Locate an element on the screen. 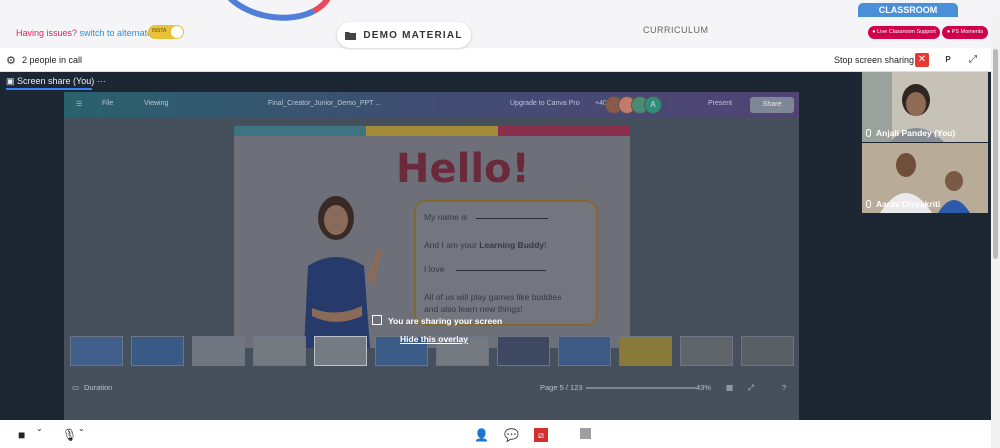 This screenshot has height=448, width=1000. slide-line-love: I love is located at coordinates (434, 269).